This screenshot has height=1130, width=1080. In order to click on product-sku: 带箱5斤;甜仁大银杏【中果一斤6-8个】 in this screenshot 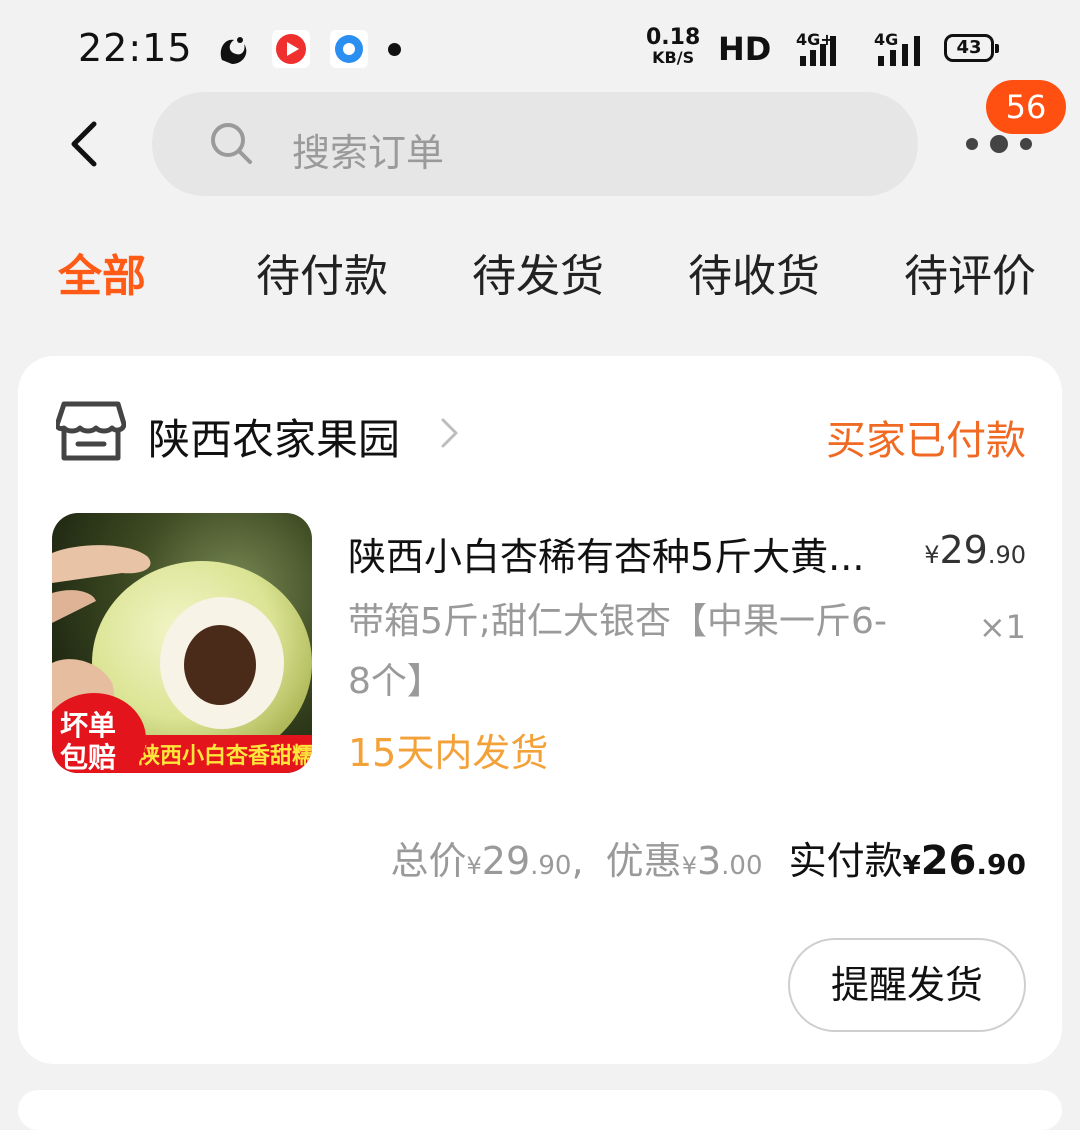, I will do `click(617, 651)`.